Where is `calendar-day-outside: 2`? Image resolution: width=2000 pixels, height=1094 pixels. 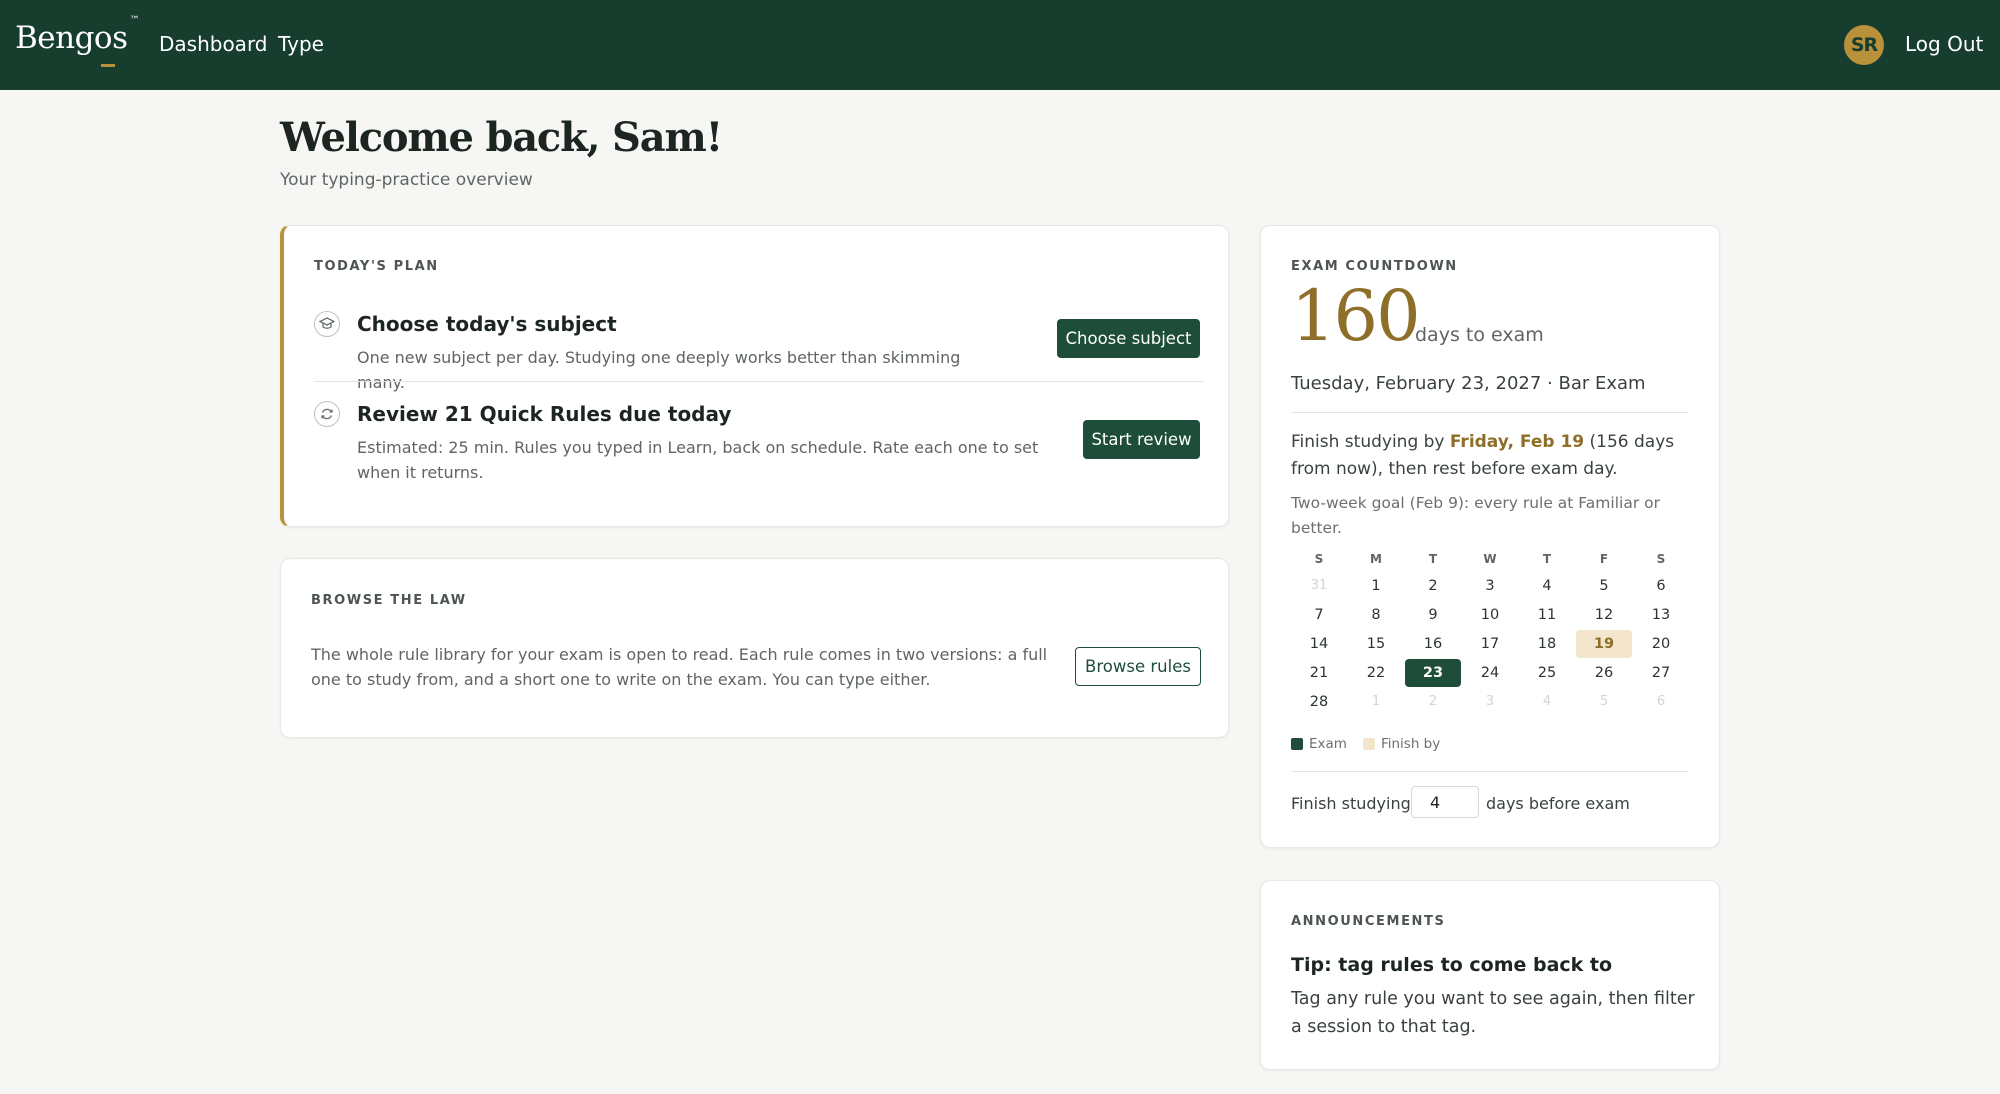 calendar-day-outside: 2 is located at coordinates (1433, 701).